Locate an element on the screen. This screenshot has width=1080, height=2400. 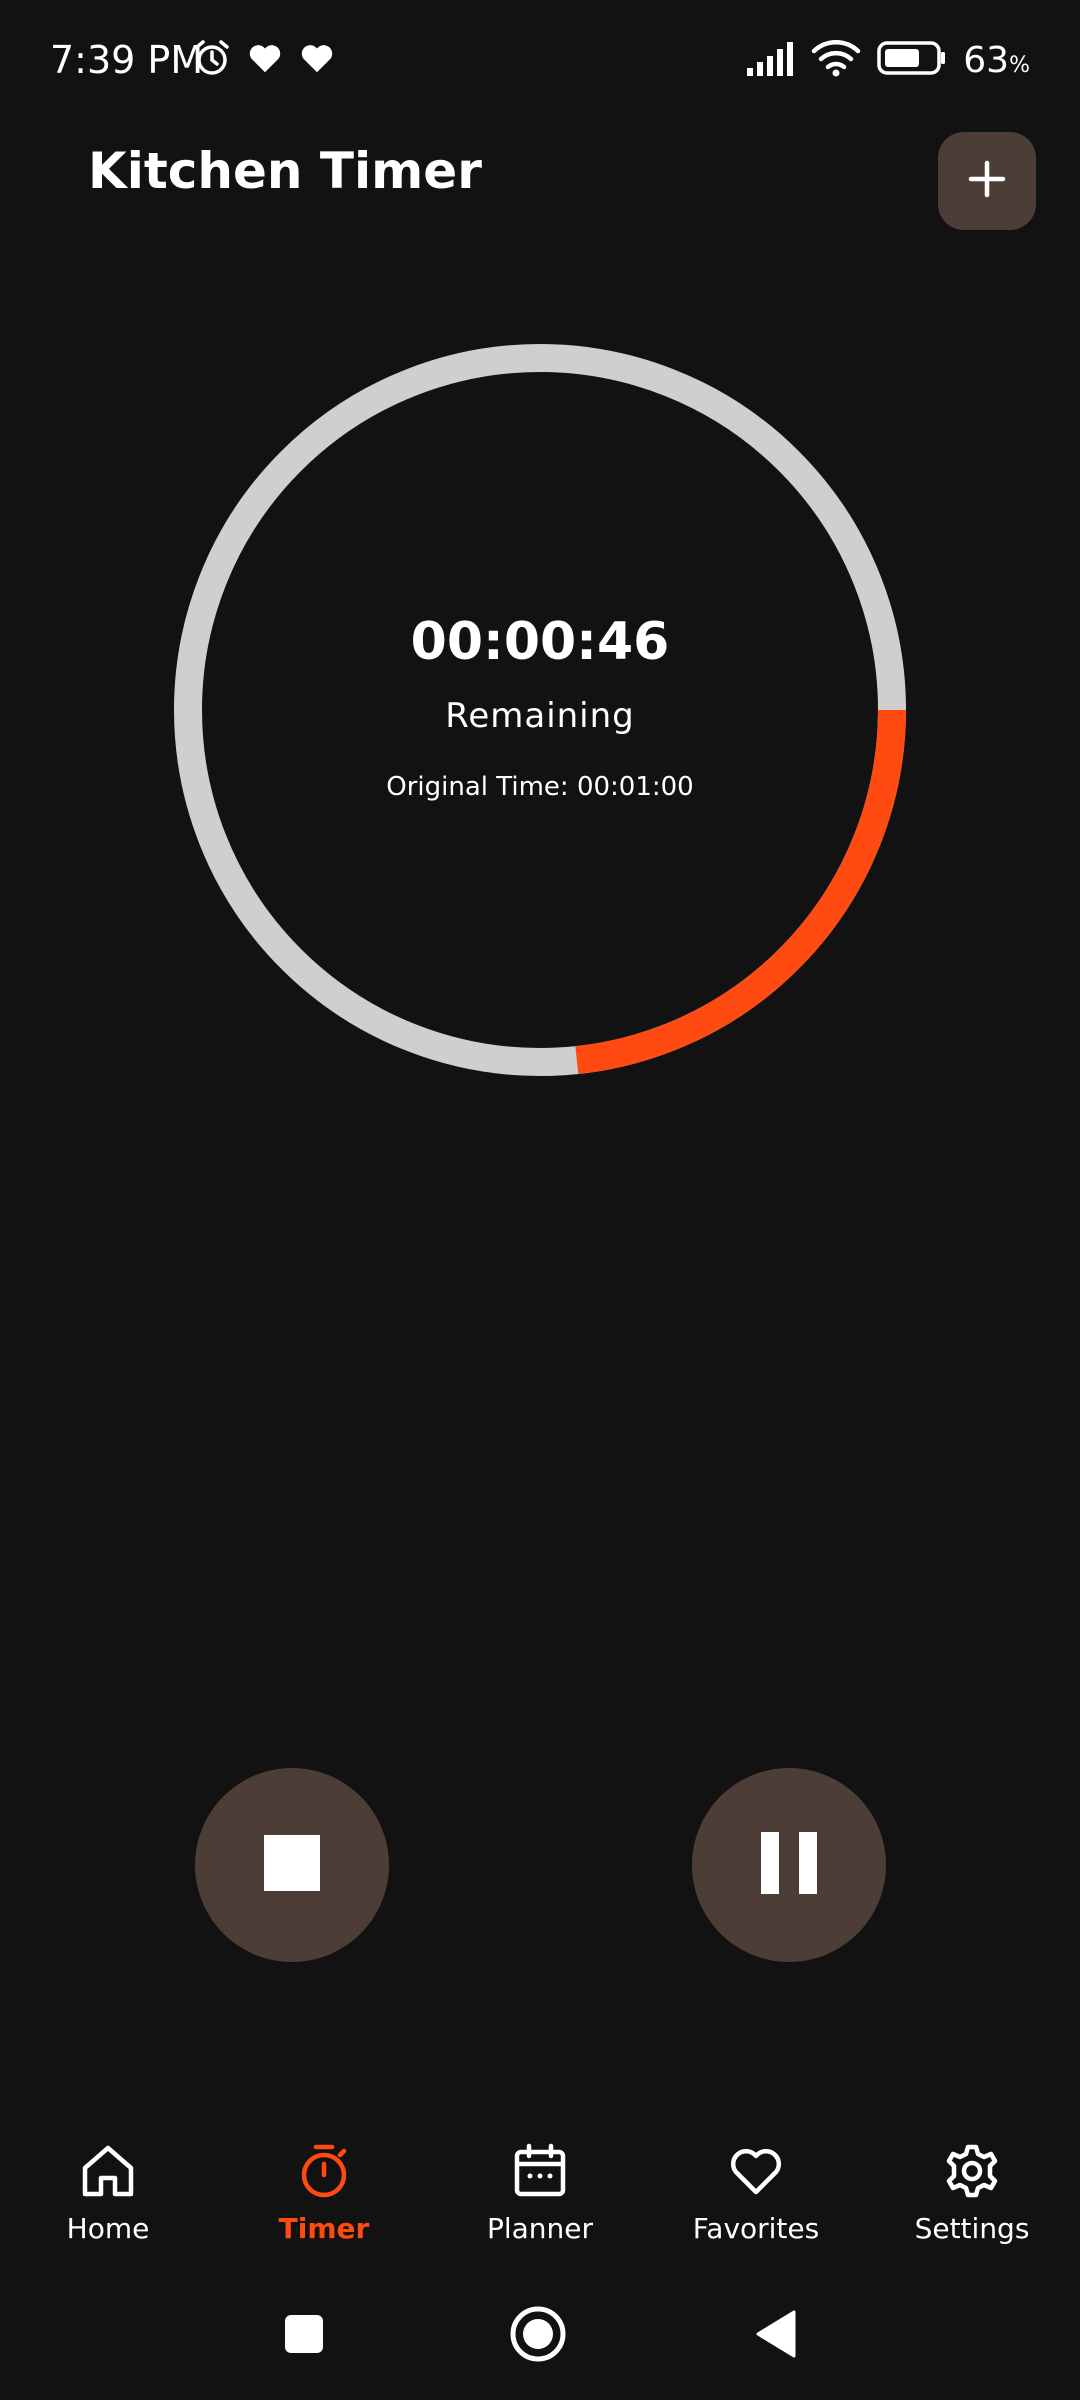
wifi-icon is located at coordinates (836, 60).